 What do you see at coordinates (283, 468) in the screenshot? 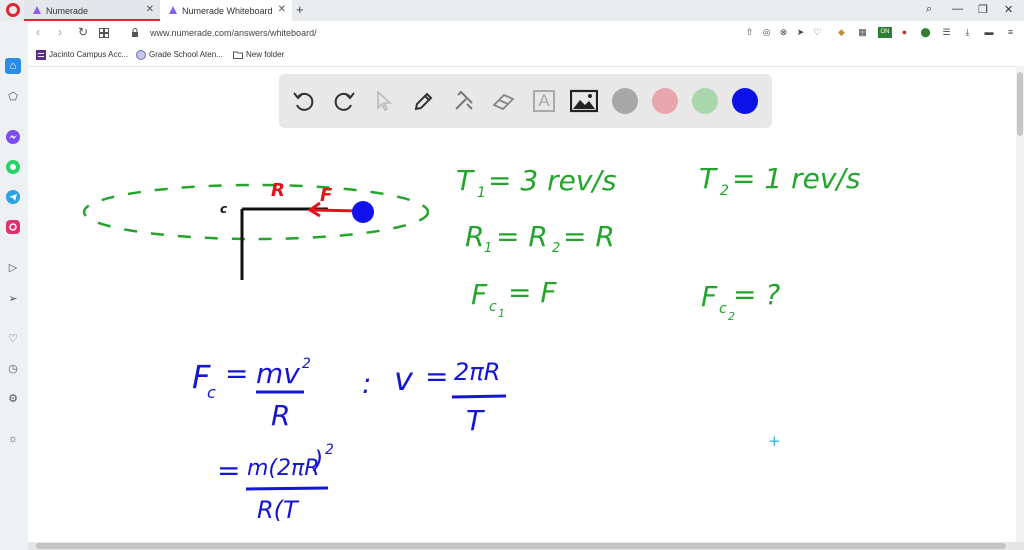
I see `line3-numerator: m(2πR` at bounding box center [283, 468].